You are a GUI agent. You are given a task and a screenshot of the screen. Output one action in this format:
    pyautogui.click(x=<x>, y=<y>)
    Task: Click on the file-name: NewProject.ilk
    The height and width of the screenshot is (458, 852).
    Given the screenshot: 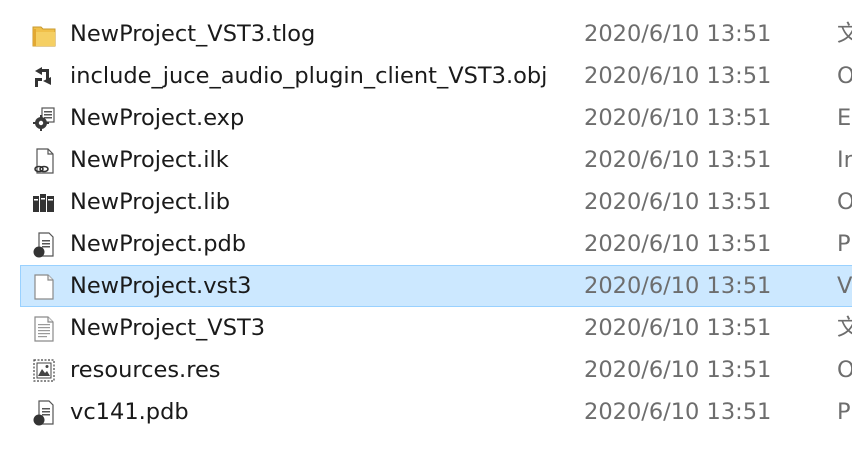 What is the action you would take?
    pyautogui.click(x=149, y=160)
    